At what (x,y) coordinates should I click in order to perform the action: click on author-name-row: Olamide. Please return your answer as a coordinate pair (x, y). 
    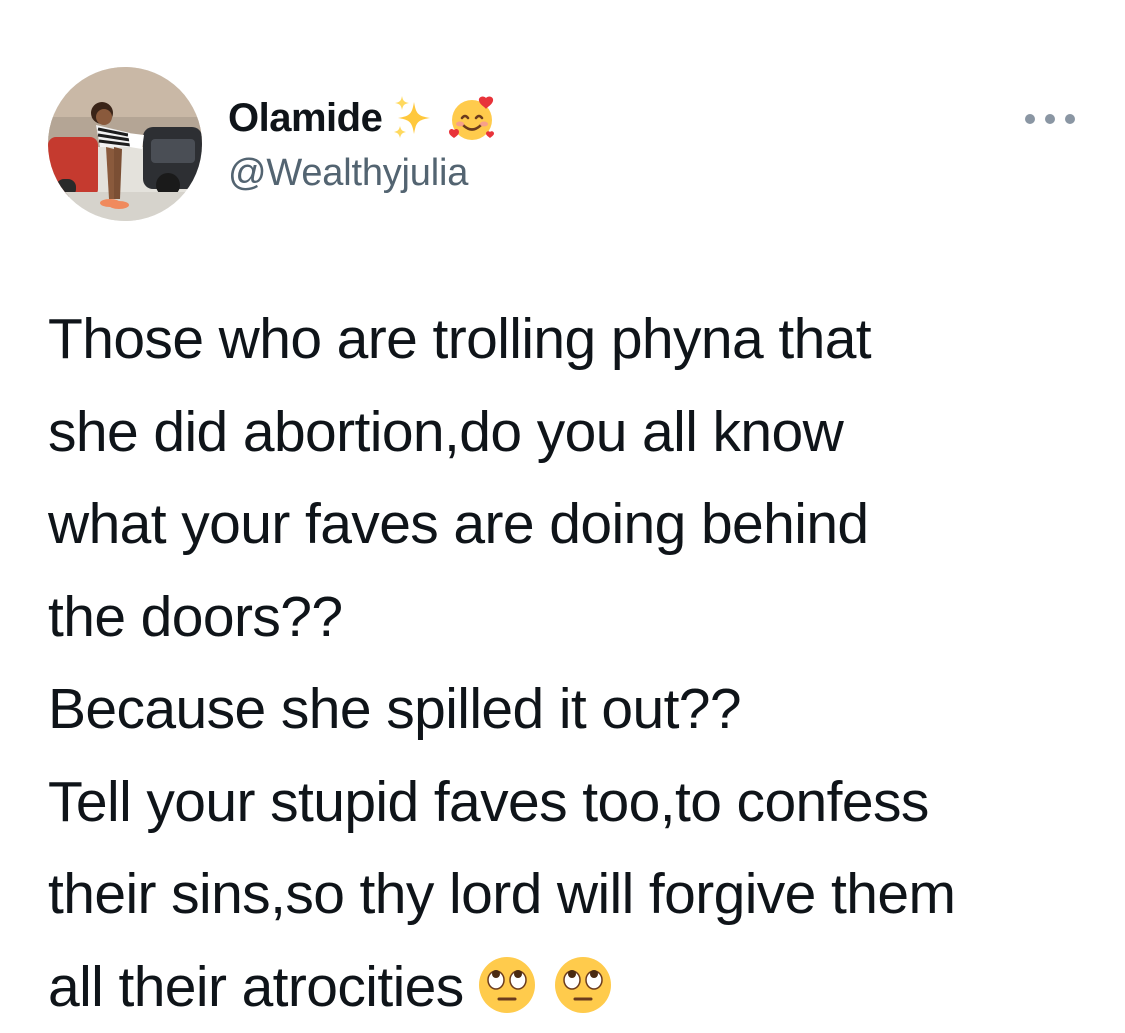
    Looking at the image, I should click on (363, 118).